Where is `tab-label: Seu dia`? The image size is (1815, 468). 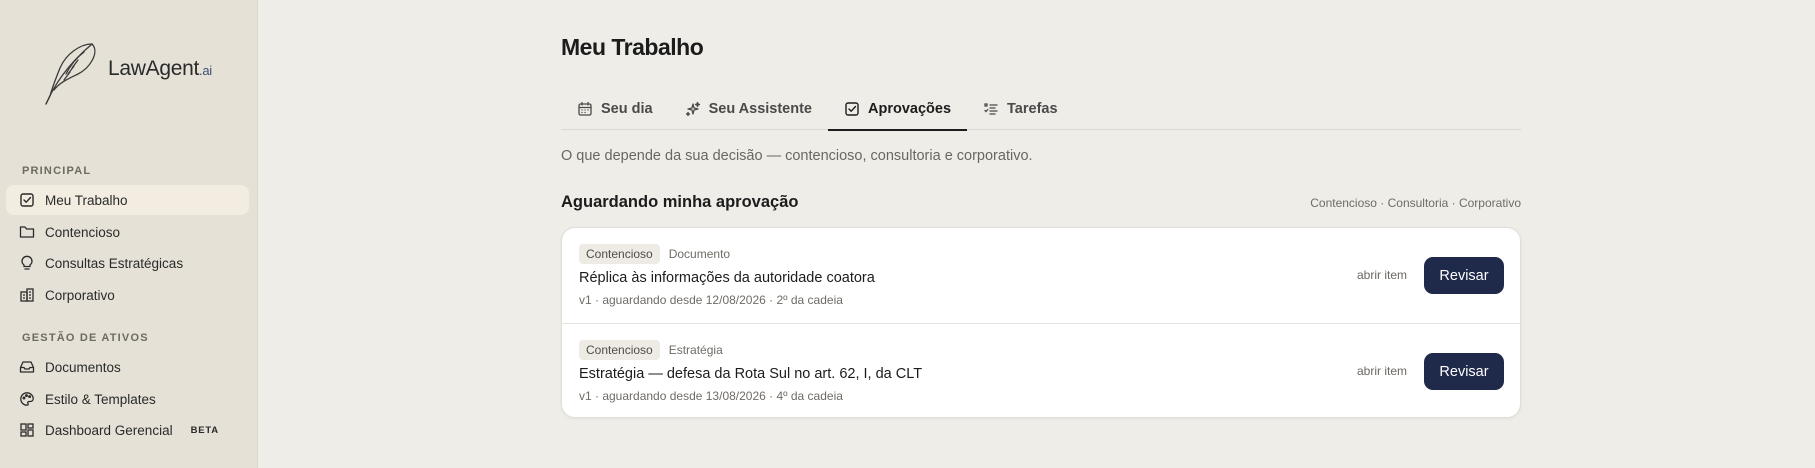 tab-label: Seu dia is located at coordinates (627, 109).